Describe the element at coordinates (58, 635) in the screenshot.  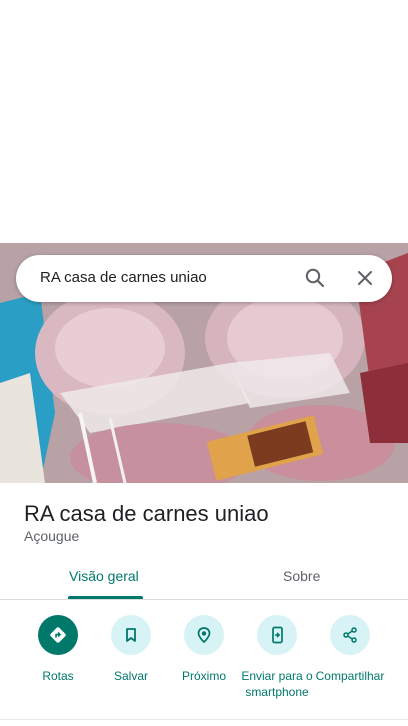
I see `directions-icon` at that location.